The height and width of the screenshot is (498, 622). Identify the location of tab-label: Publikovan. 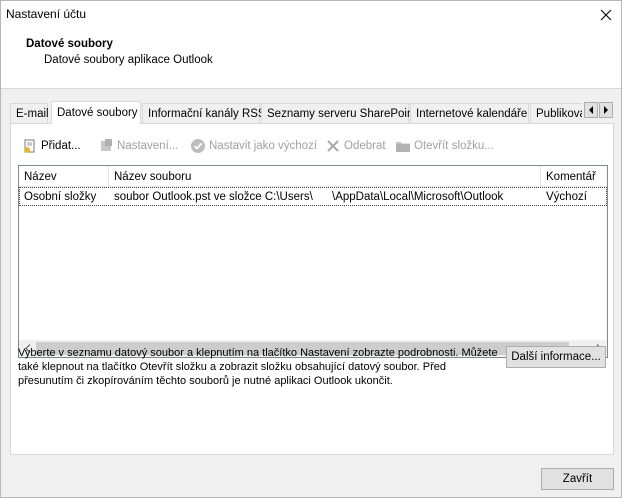
(559, 113).